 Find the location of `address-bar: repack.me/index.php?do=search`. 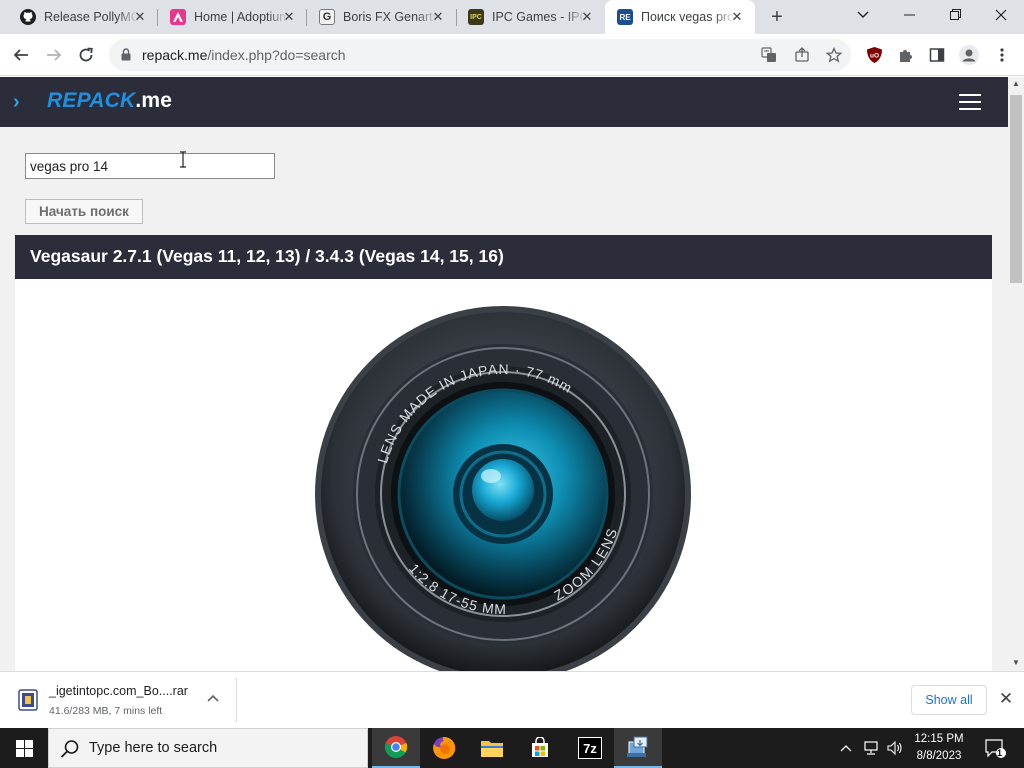

address-bar: repack.me/index.php?do=search is located at coordinates (480, 55).